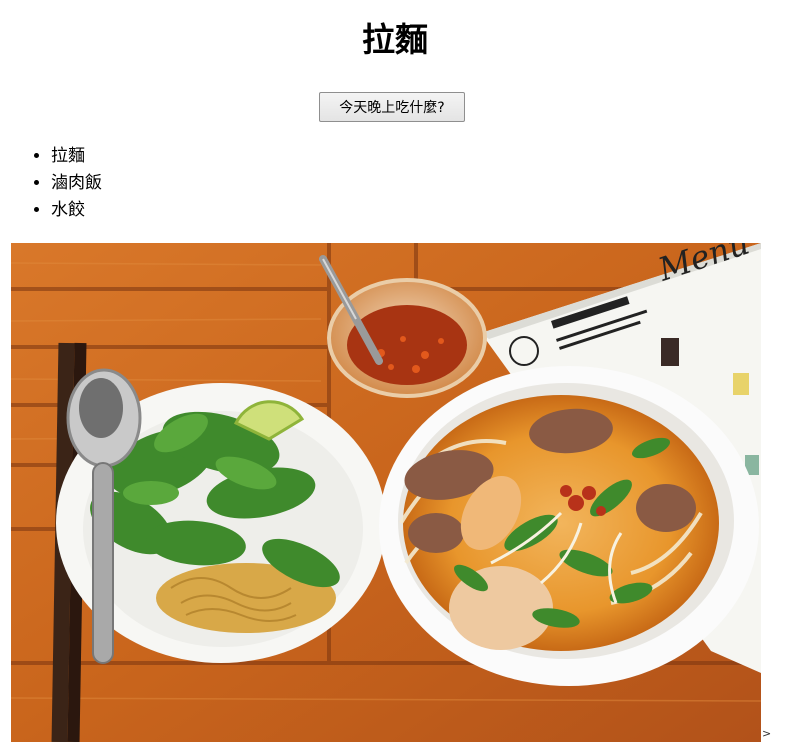 The width and height of the screenshot is (790, 742). I want to click on list-item: 水餃, so click(76, 210).